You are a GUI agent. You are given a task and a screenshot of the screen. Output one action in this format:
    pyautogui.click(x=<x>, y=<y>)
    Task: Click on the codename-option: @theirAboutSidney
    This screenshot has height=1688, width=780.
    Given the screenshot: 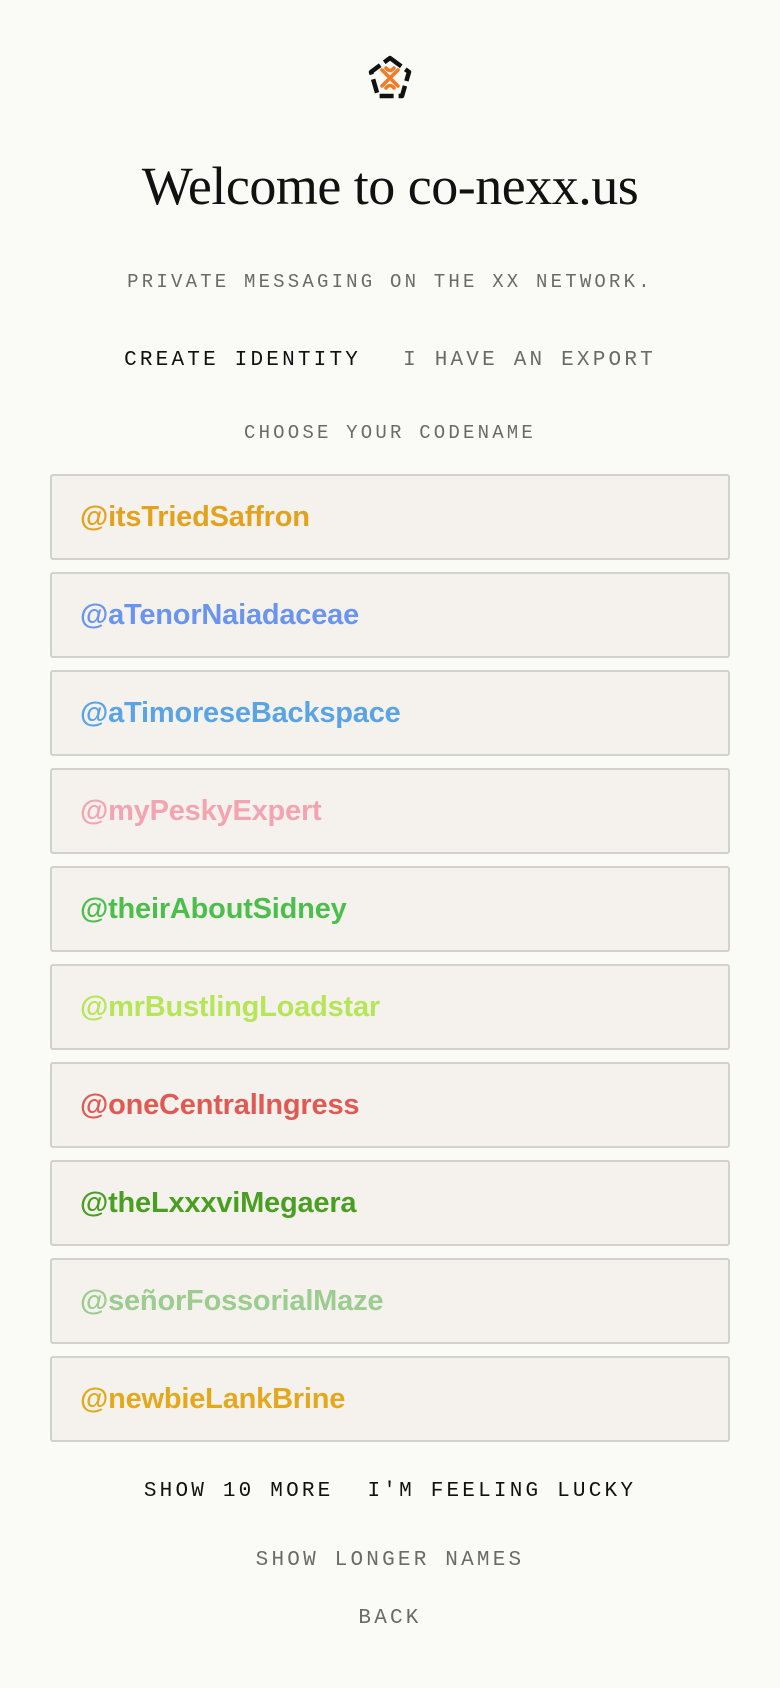 What is the action you would take?
    pyautogui.click(x=390, y=909)
    